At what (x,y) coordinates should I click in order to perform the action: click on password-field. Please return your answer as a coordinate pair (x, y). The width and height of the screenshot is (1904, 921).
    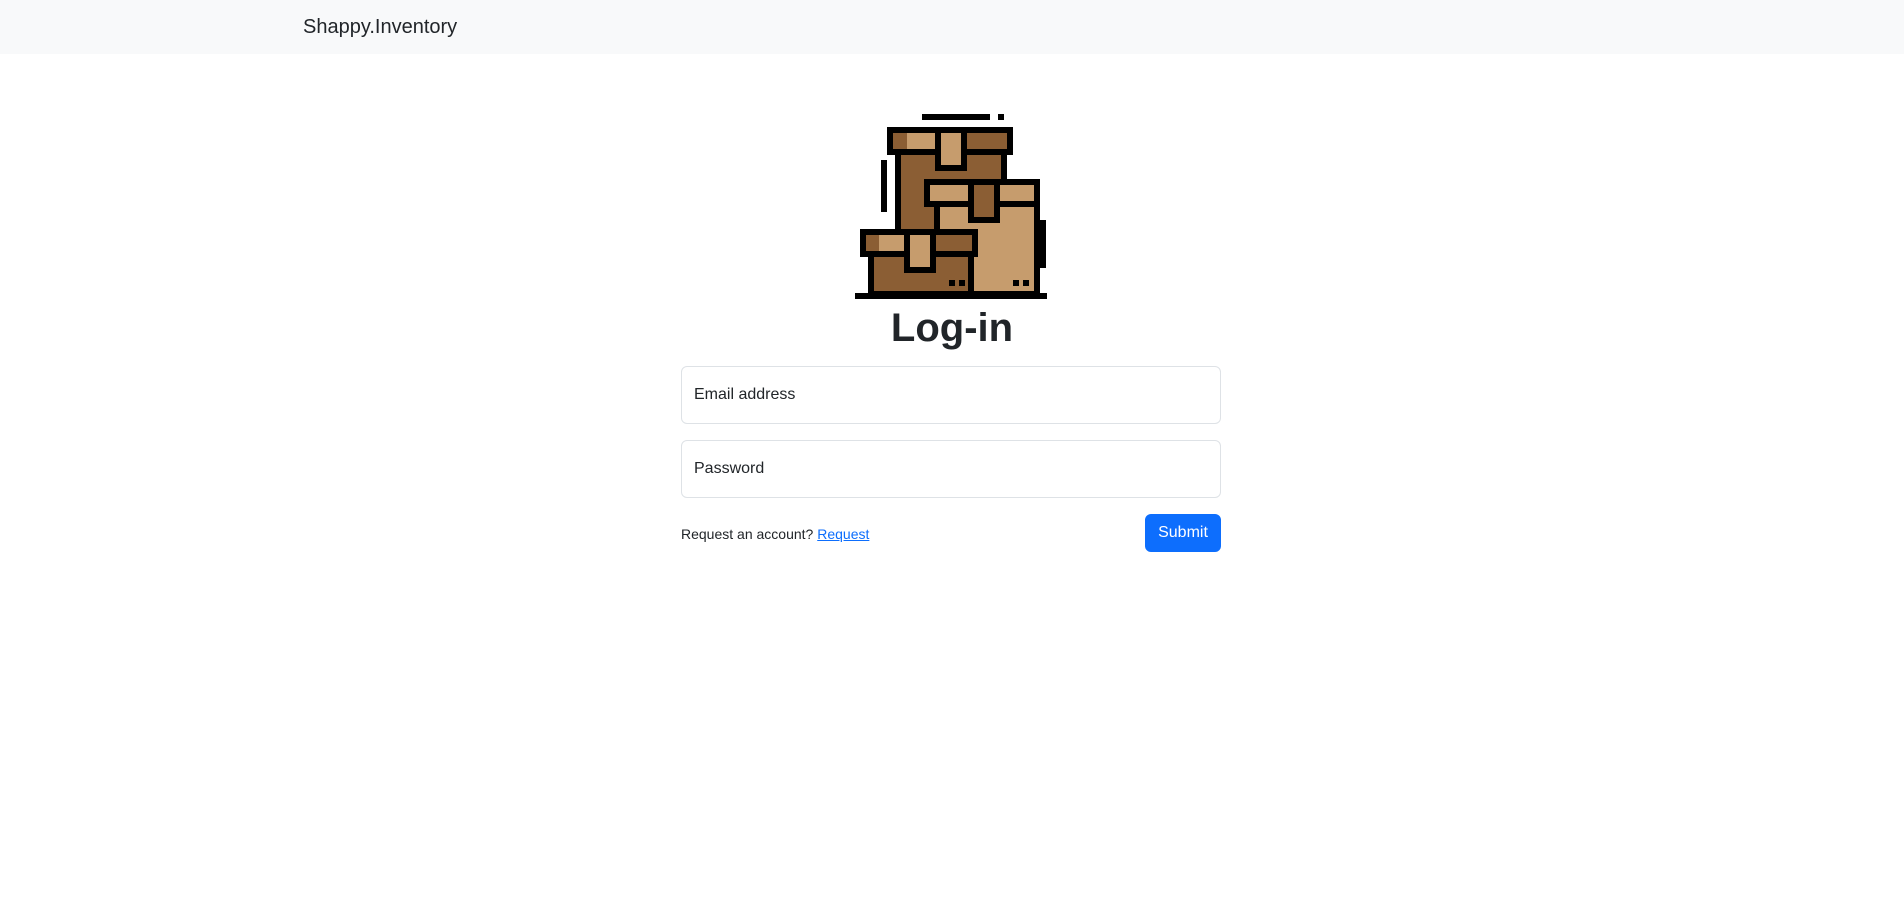
    Looking at the image, I should click on (951, 469).